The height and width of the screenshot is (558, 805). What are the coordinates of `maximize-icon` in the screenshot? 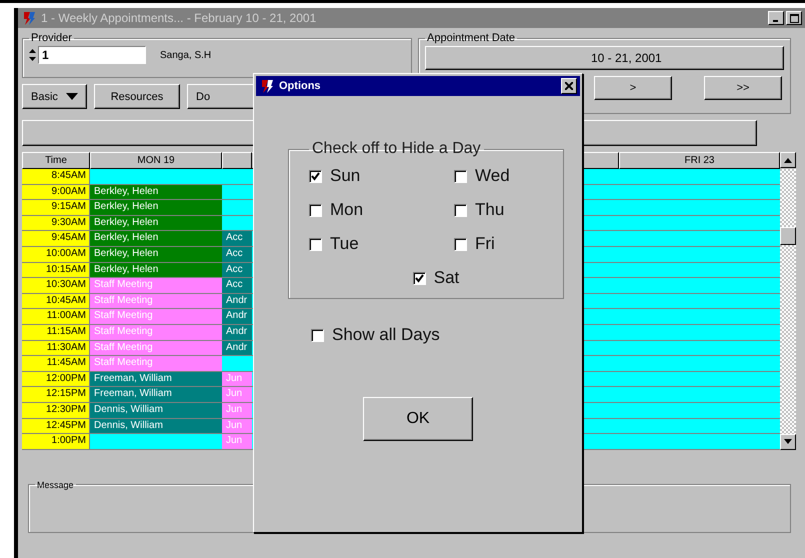 It's located at (794, 18).